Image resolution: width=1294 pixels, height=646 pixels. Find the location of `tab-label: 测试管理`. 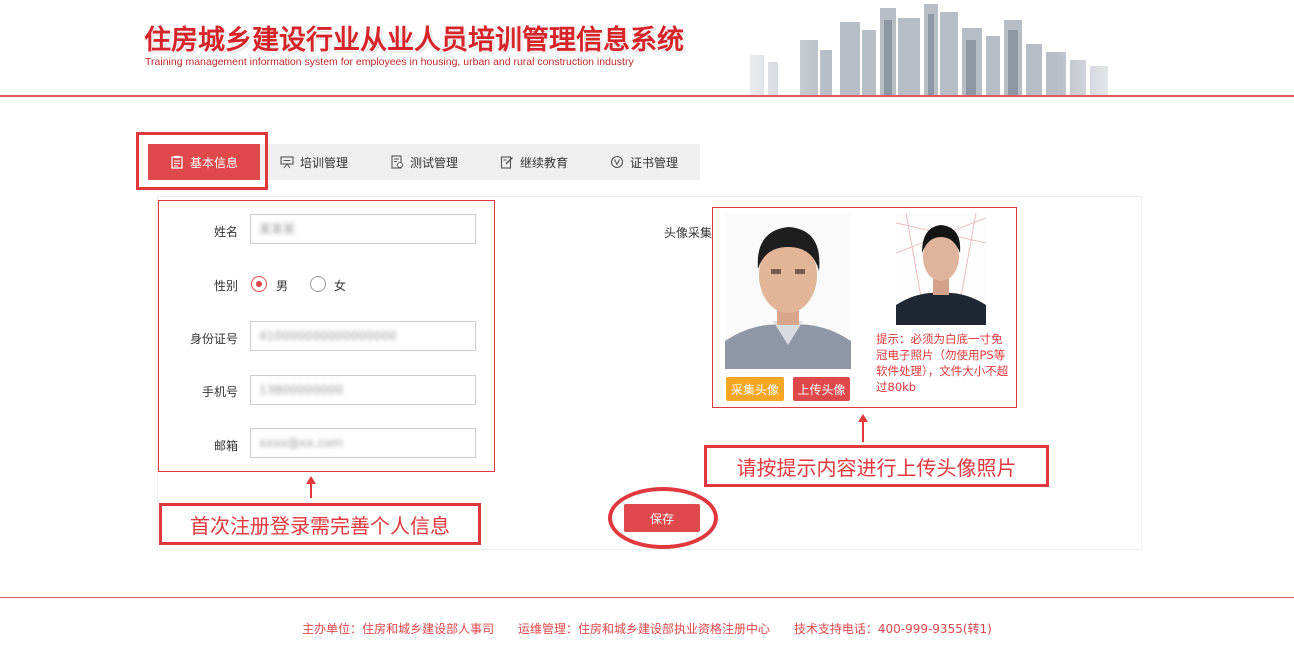

tab-label: 测试管理 is located at coordinates (434, 162).